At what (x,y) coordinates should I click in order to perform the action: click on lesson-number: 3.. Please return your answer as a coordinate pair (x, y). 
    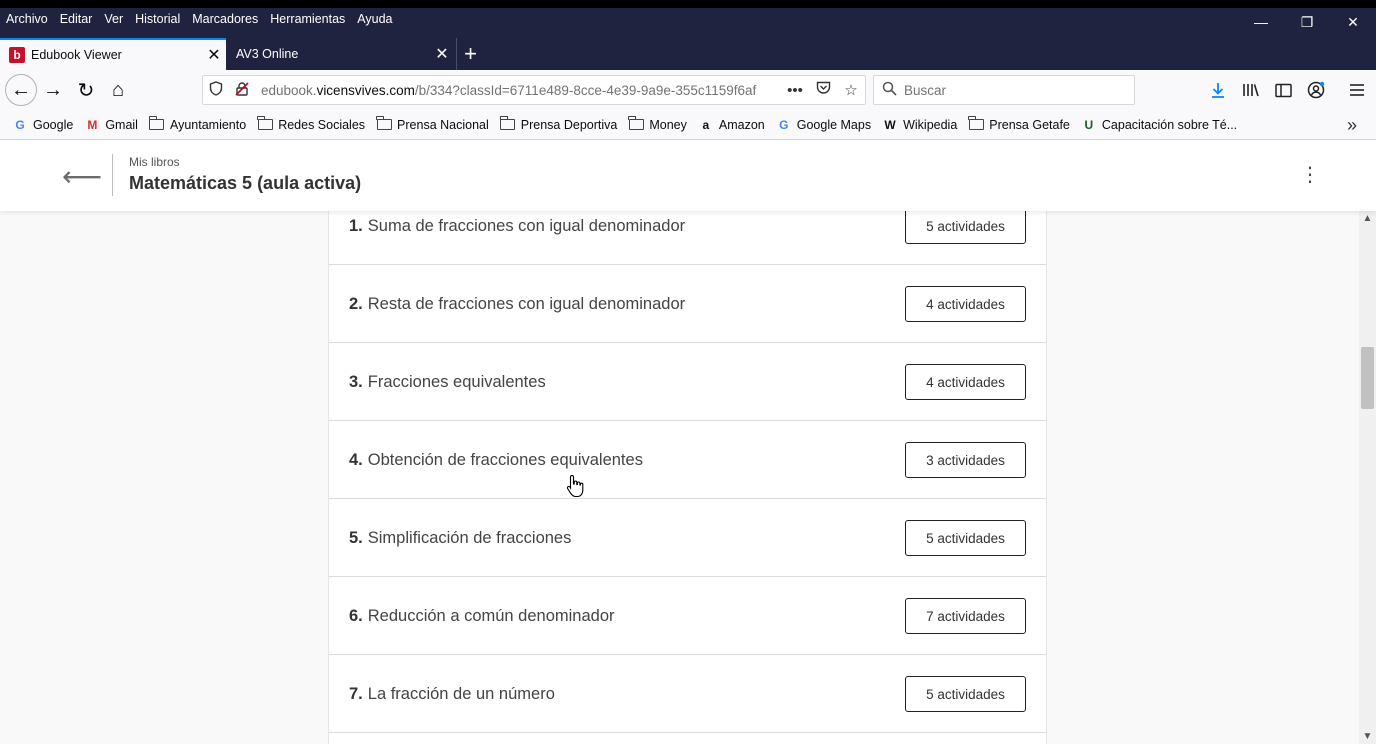
    Looking at the image, I should click on (356, 381).